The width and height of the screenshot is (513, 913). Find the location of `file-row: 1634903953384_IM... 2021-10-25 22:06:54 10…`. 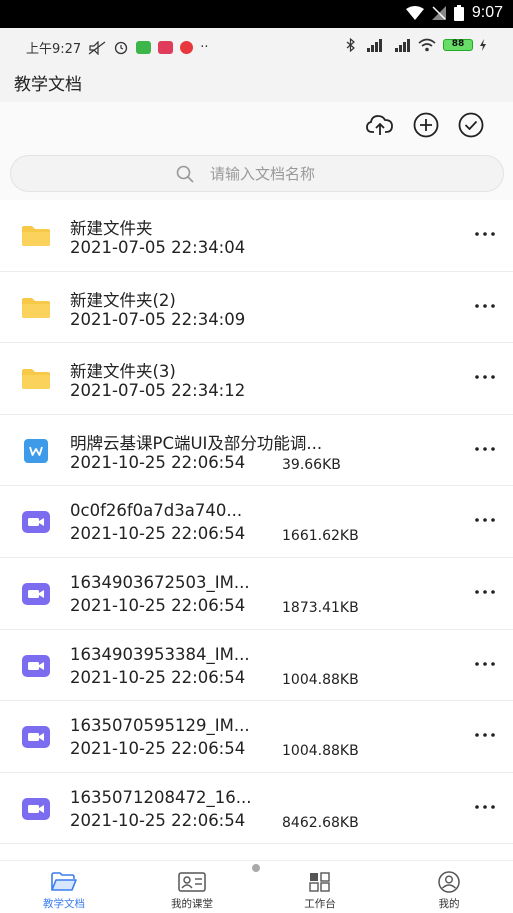

file-row: 1634903953384_IM... 2021-10-25 22:06:54 10… is located at coordinates (256, 665).